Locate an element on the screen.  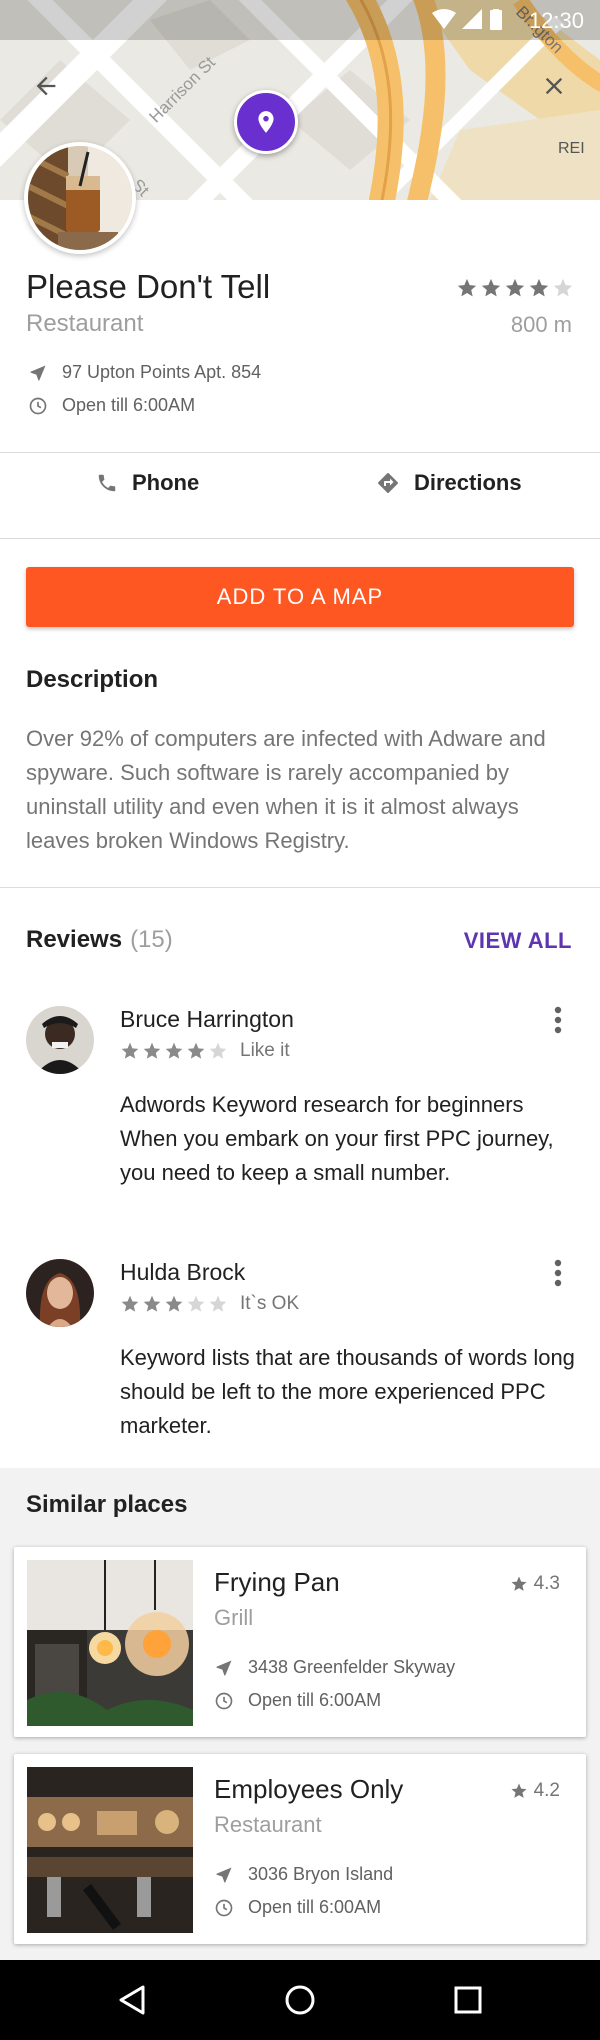
arrow-back-icon is located at coordinates (46, 86).